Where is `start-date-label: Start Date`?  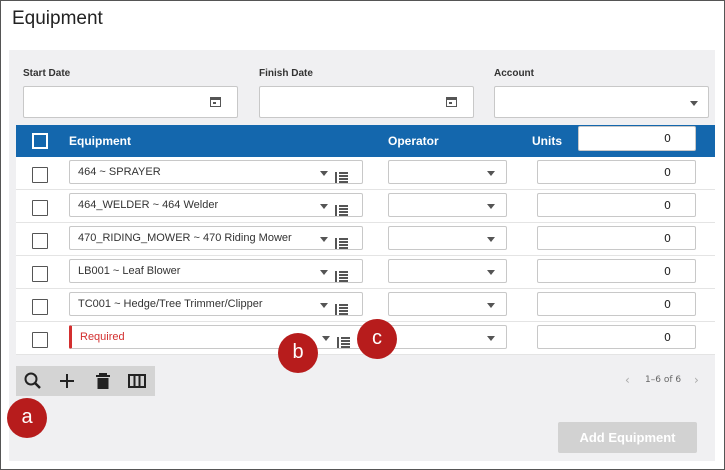 start-date-label: Start Date is located at coordinates (47, 73).